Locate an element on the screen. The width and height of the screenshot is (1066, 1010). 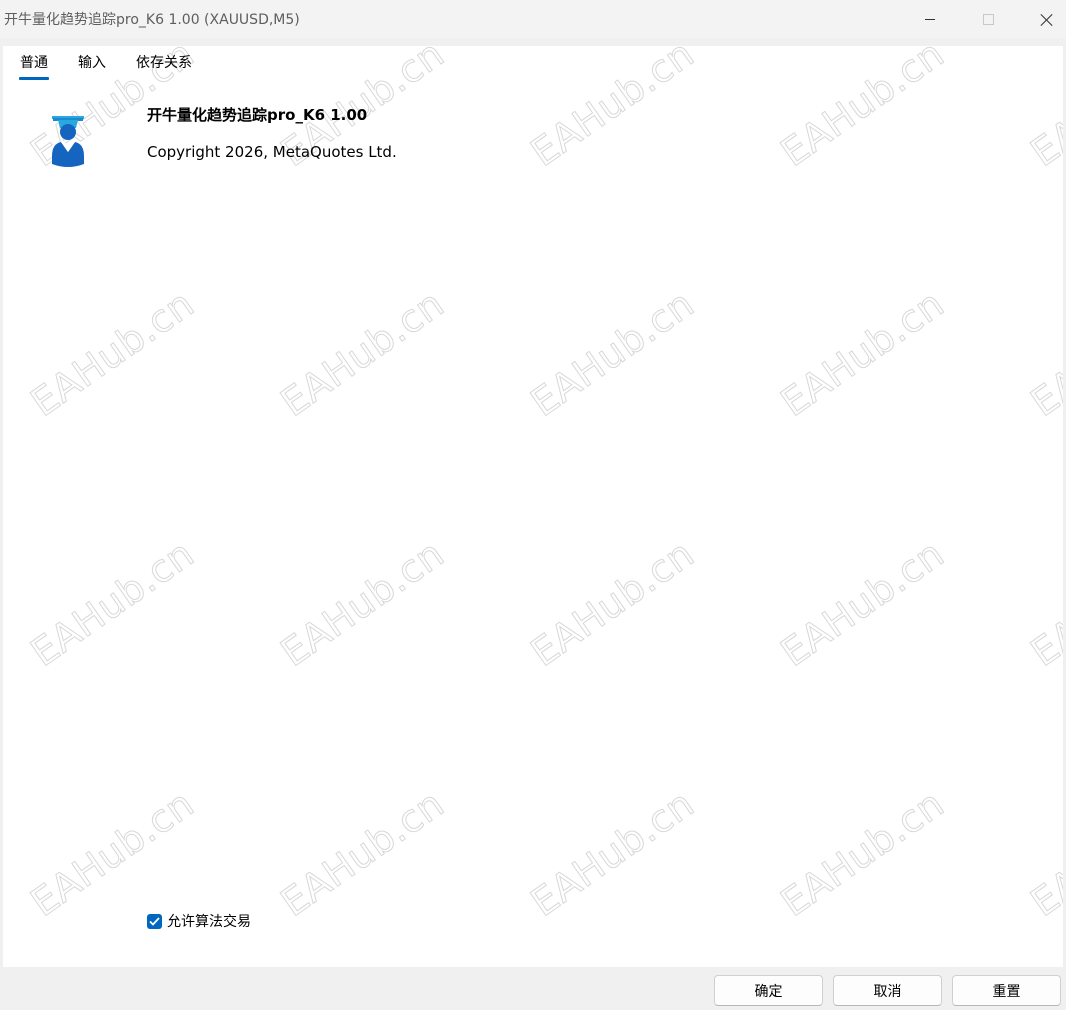
tab-bar: 普通 输入 依存关系 is located at coordinates (120, 66).